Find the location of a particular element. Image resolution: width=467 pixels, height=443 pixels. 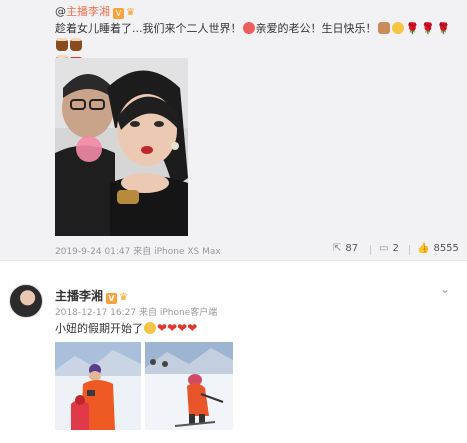

at-symbol: @ is located at coordinates (60, 11).